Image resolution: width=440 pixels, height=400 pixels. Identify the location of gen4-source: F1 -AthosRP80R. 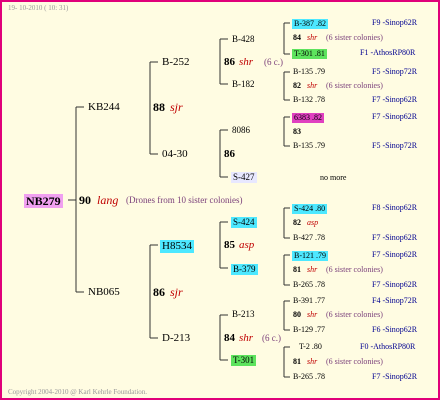
(388, 52).